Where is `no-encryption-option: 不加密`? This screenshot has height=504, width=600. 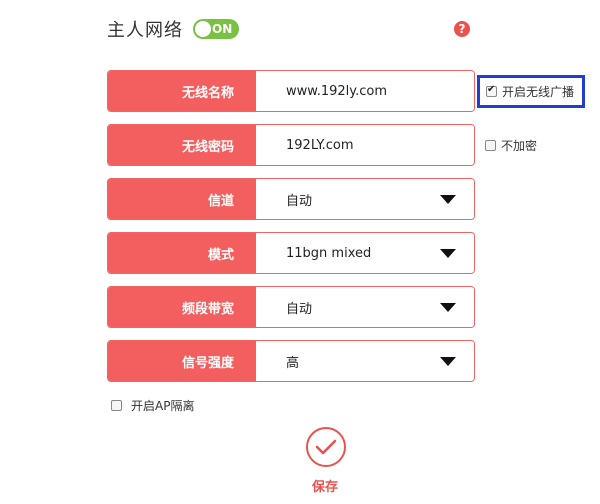 no-encryption-option: 不加密 is located at coordinates (511, 145).